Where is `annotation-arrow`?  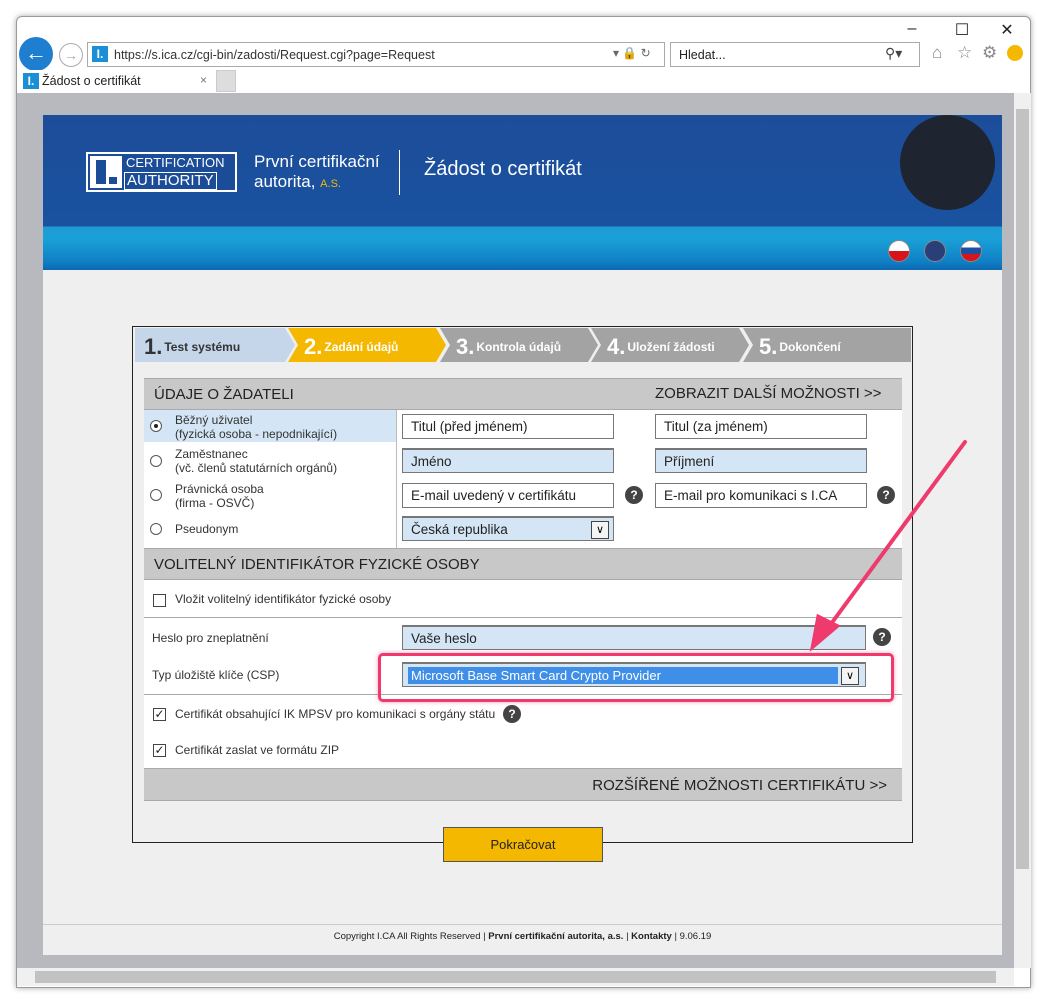
annotation-arrow is located at coordinates (888, 546).